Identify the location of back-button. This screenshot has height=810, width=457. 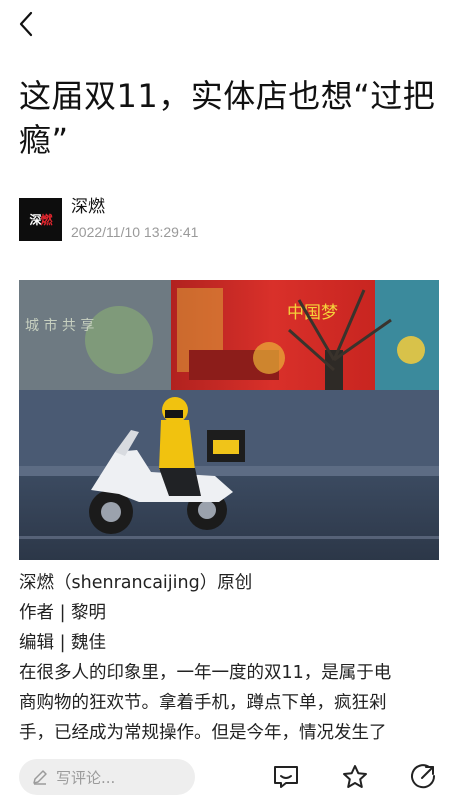
(26, 24).